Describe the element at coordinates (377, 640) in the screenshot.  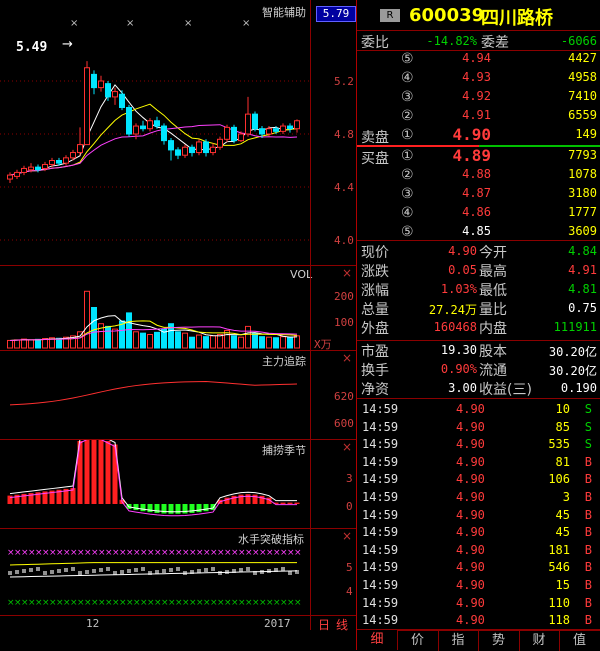
I see `tab-0: 细` at that location.